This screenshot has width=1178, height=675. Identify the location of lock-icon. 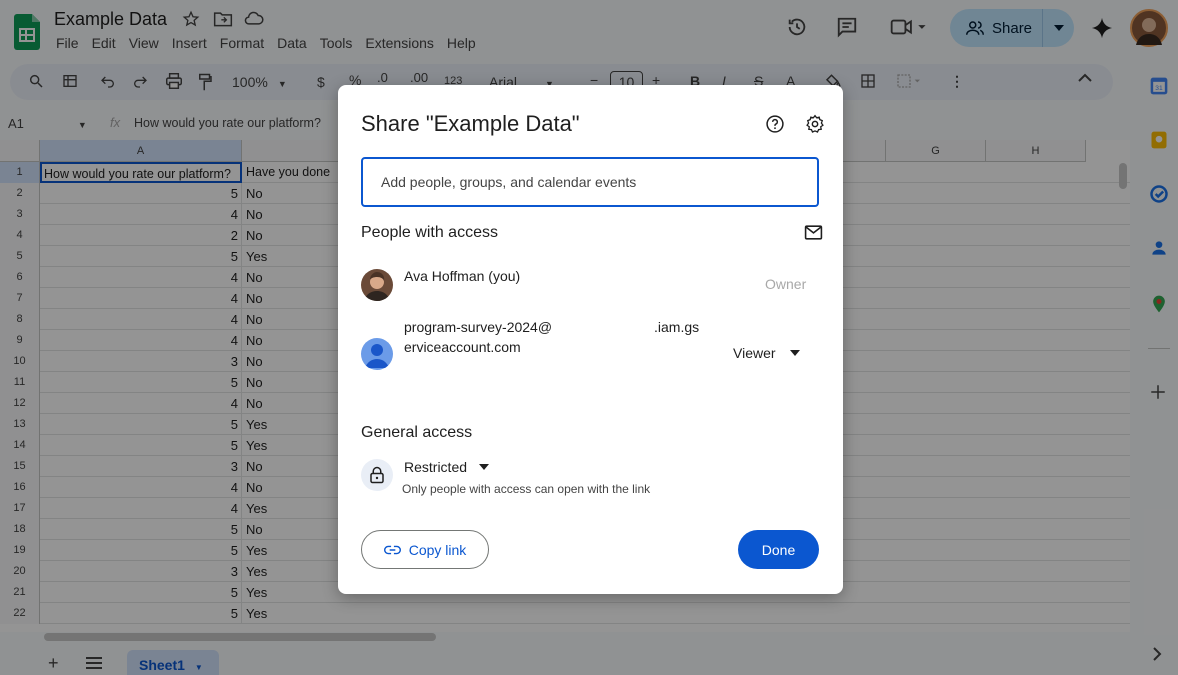
(377, 475).